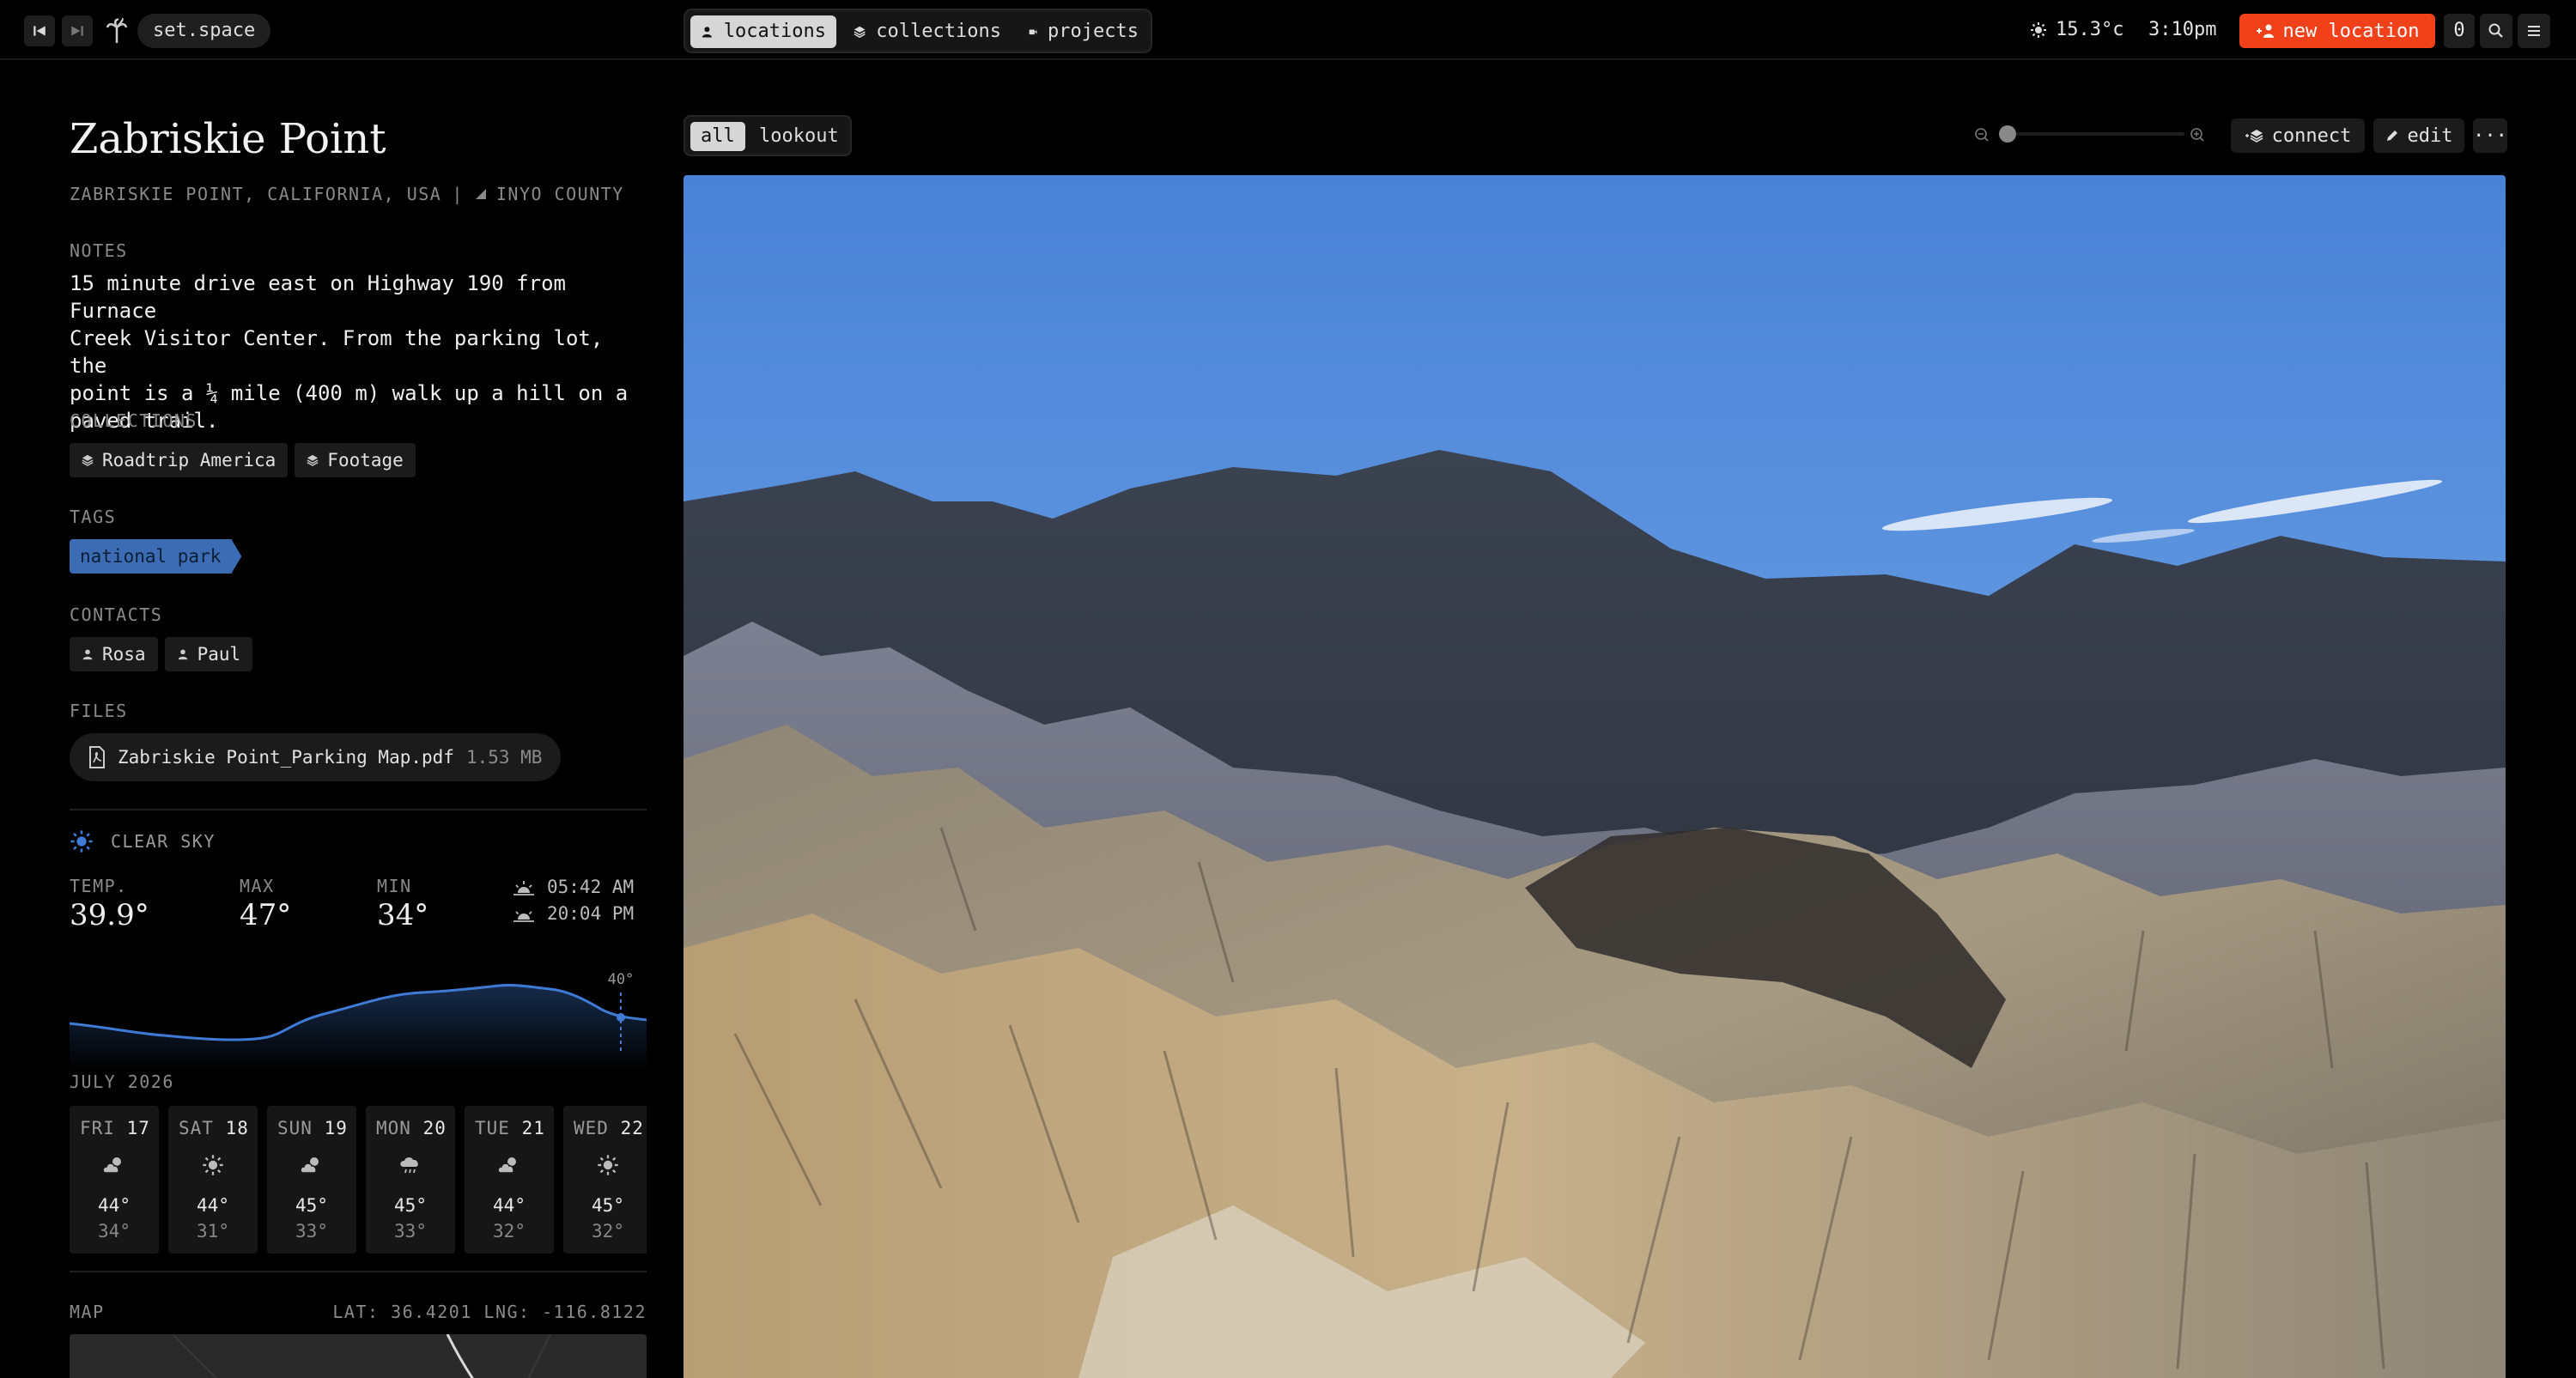 This screenshot has width=2576, height=1378. I want to click on tab-locations: locations, so click(763, 31).